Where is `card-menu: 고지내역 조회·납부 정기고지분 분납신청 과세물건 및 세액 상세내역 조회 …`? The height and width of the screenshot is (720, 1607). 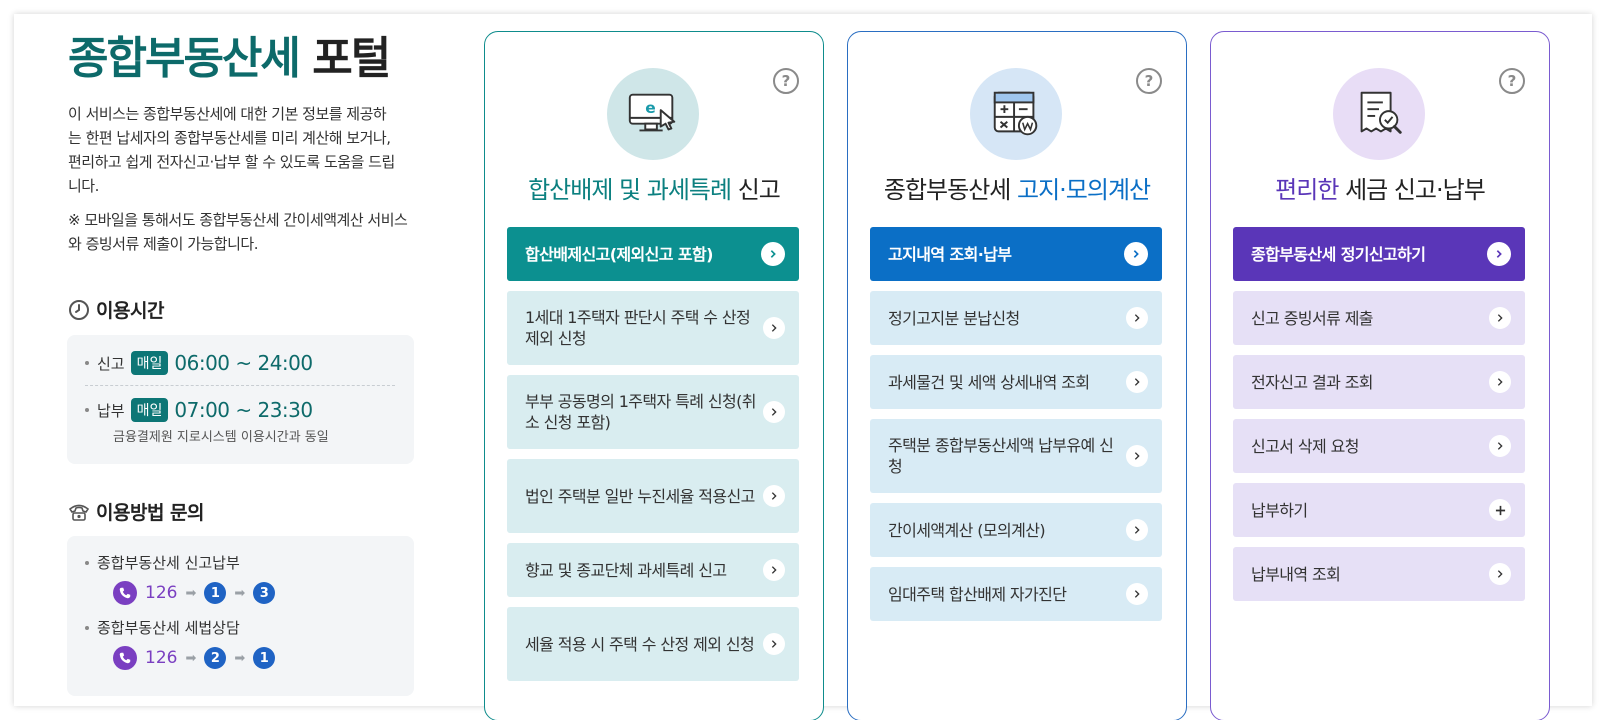 card-menu: 고지내역 조회·납부 정기고지분 분납신청 과세물건 및 세액 상세내역 조회 … is located at coordinates (1016, 429).